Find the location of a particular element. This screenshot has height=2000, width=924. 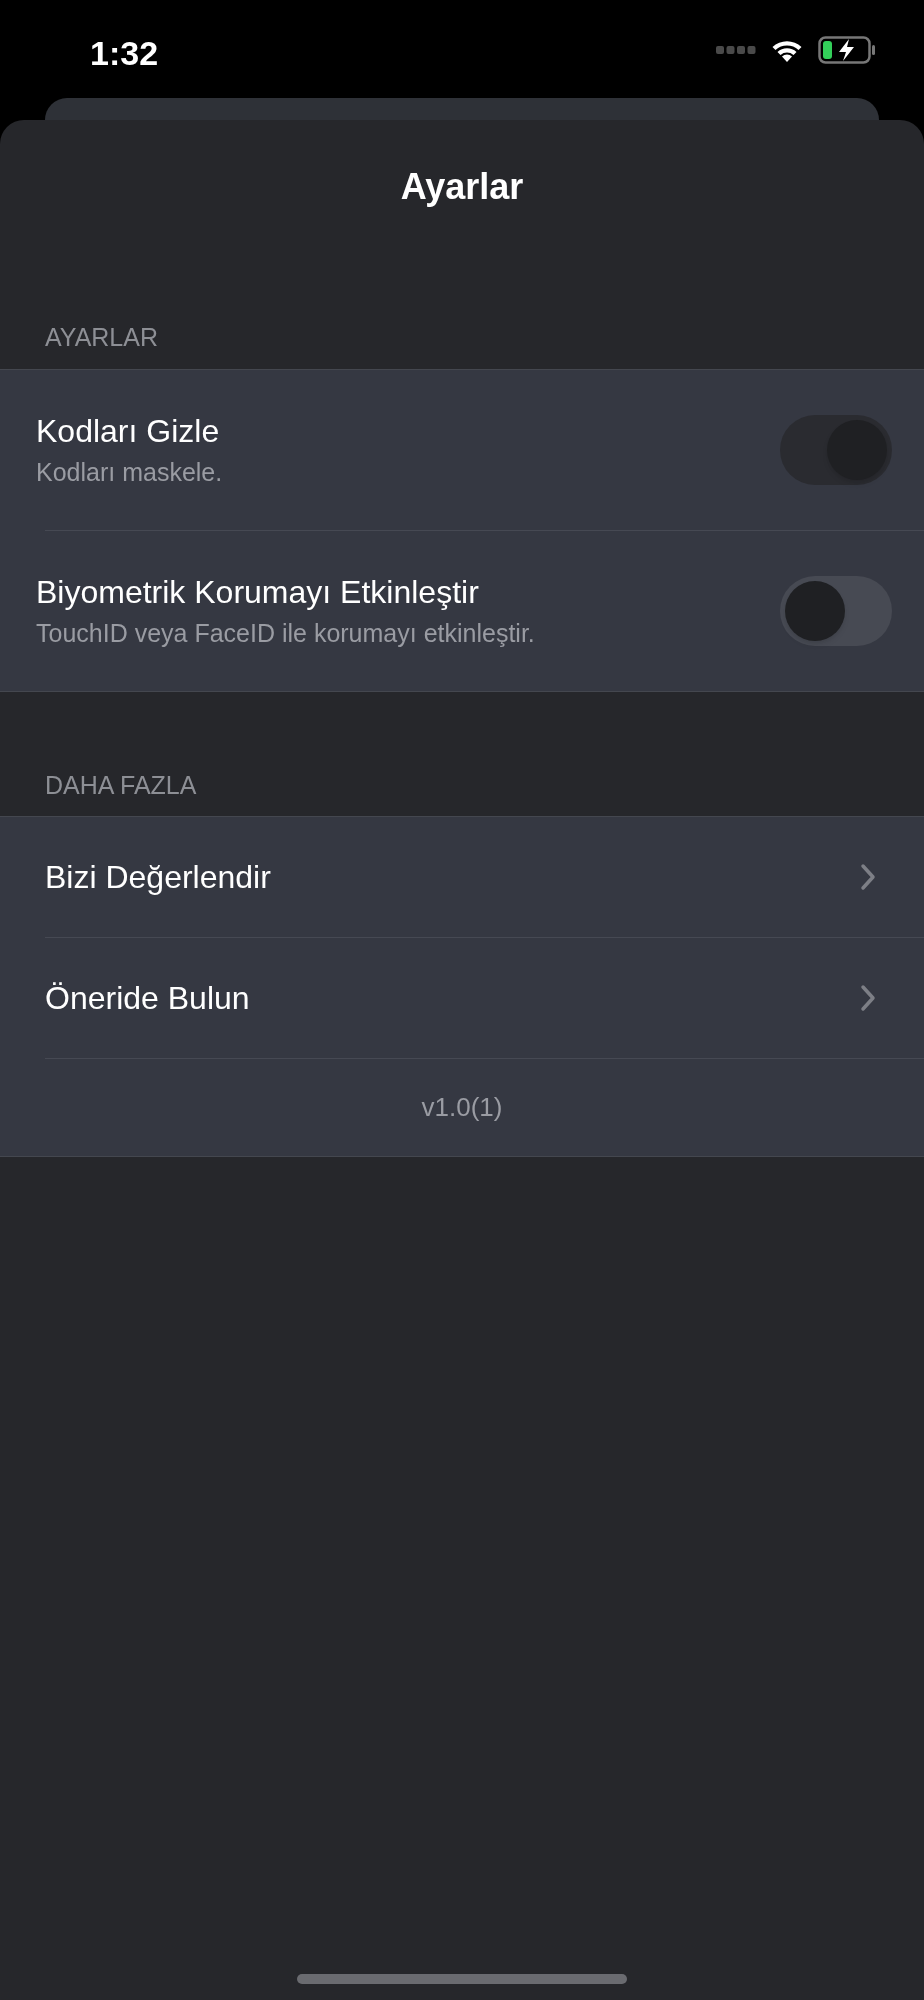

menu-item: Öneride Bulun is located at coordinates (462, 998).